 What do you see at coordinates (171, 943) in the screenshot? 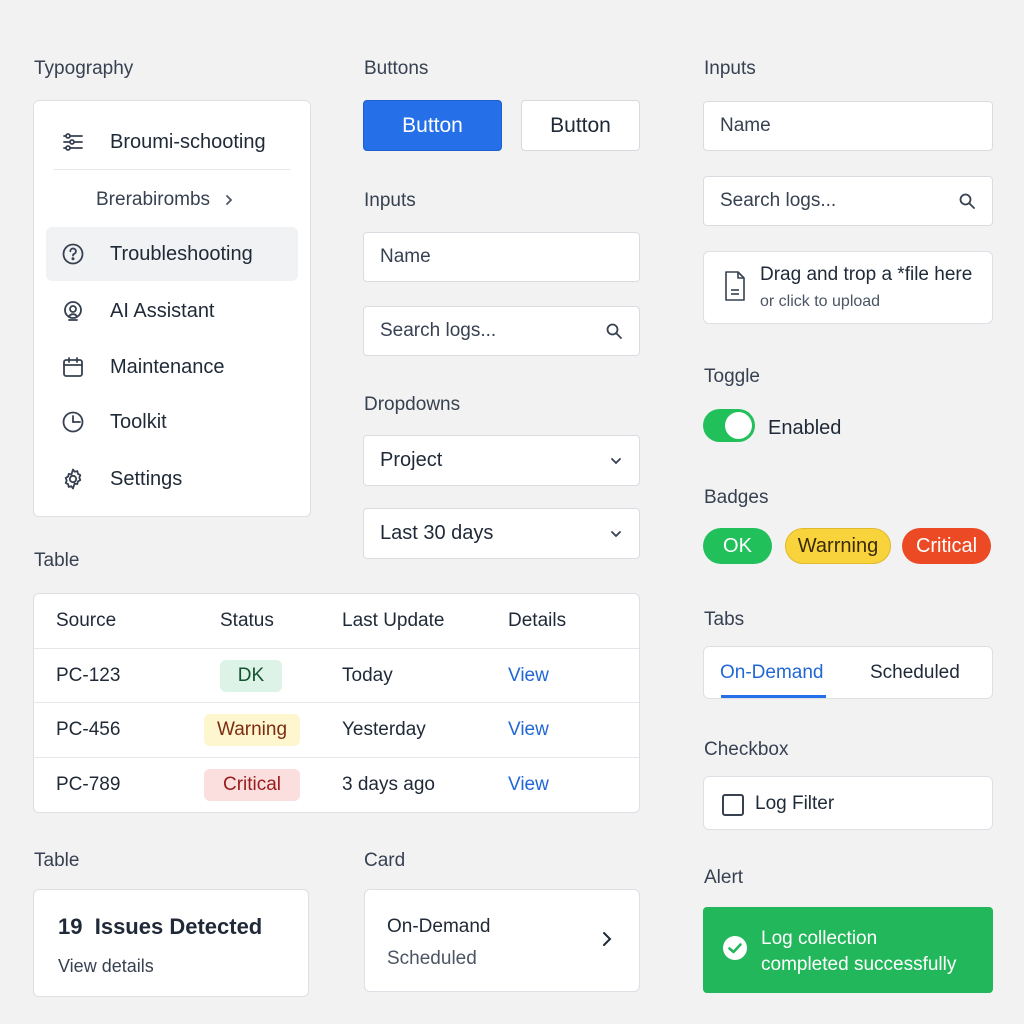
I see `issues-card: 19 Issues Detected View details` at bounding box center [171, 943].